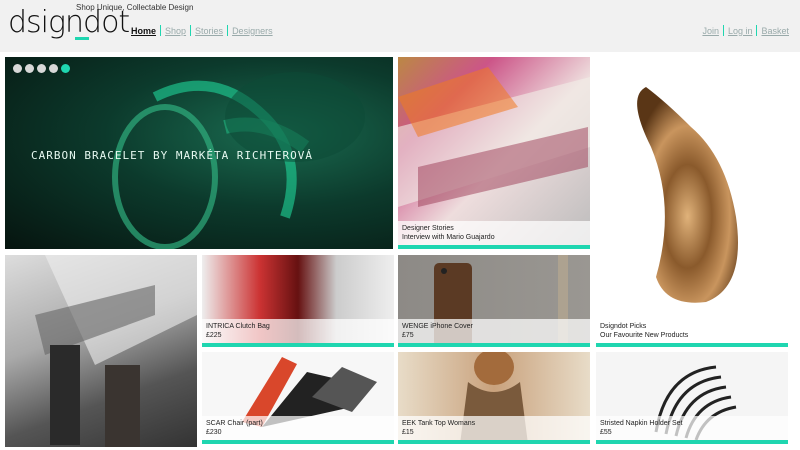  I want to click on picks-image, so click(687, 195).